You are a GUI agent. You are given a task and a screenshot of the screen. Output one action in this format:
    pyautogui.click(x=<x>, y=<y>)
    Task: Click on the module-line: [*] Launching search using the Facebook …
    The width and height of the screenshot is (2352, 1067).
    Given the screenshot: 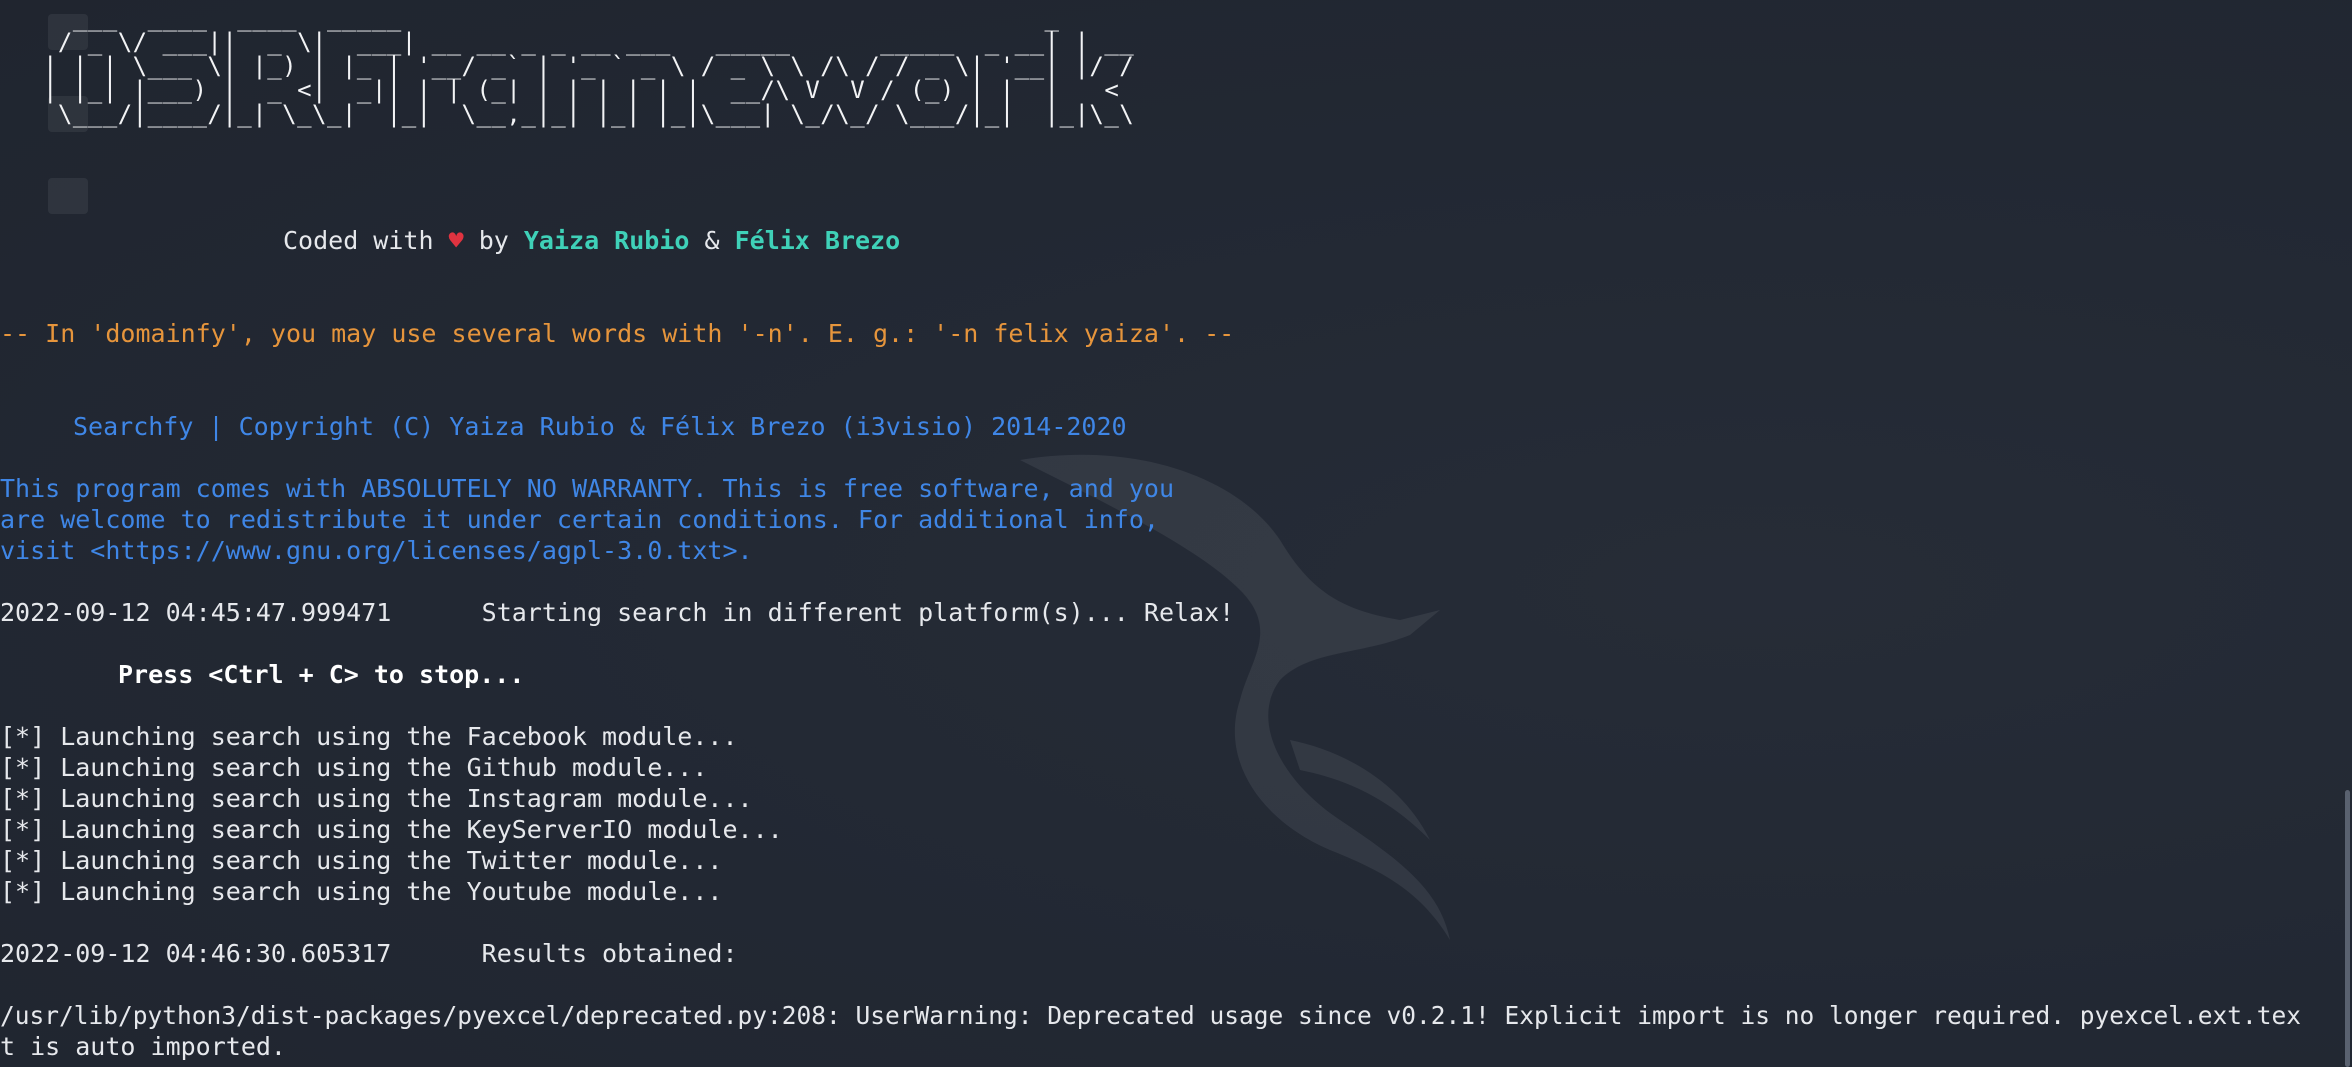 What is the action you would take?
    pyautogui.click(x=369, y=736)
    